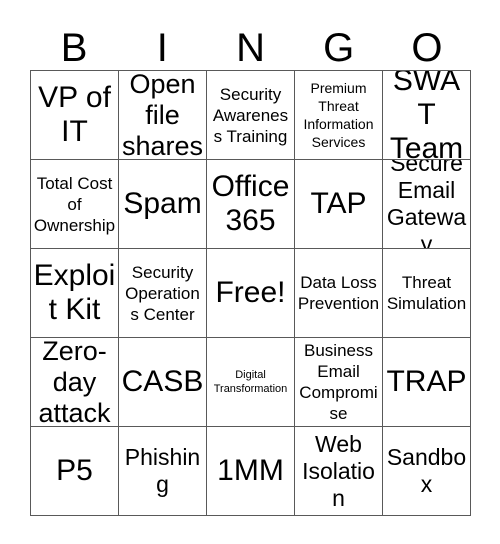 The height and width of the screenshot is (544, 500). I want to click on bingo-cell-label: VP of IT, so click(74, 114).